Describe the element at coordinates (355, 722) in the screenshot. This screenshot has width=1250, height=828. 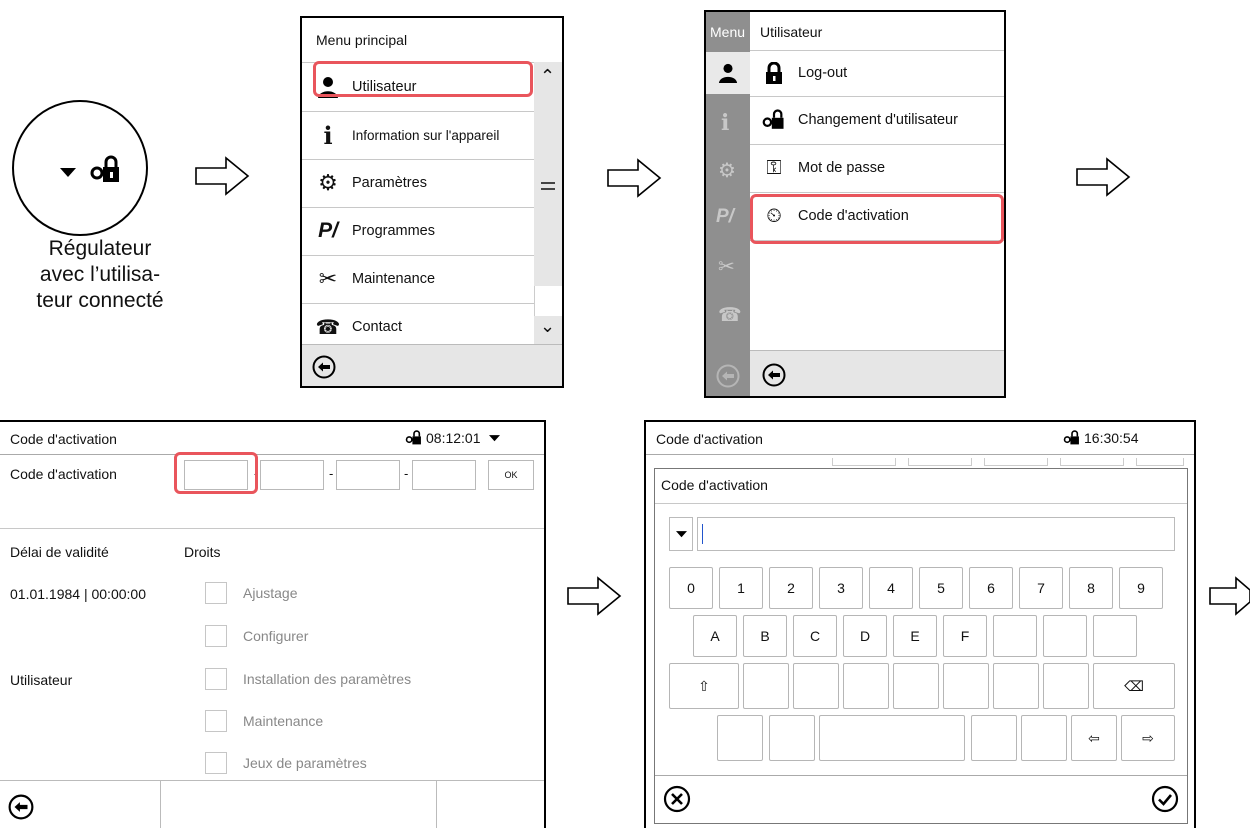
I see `right-item: Maintenance` at that location.